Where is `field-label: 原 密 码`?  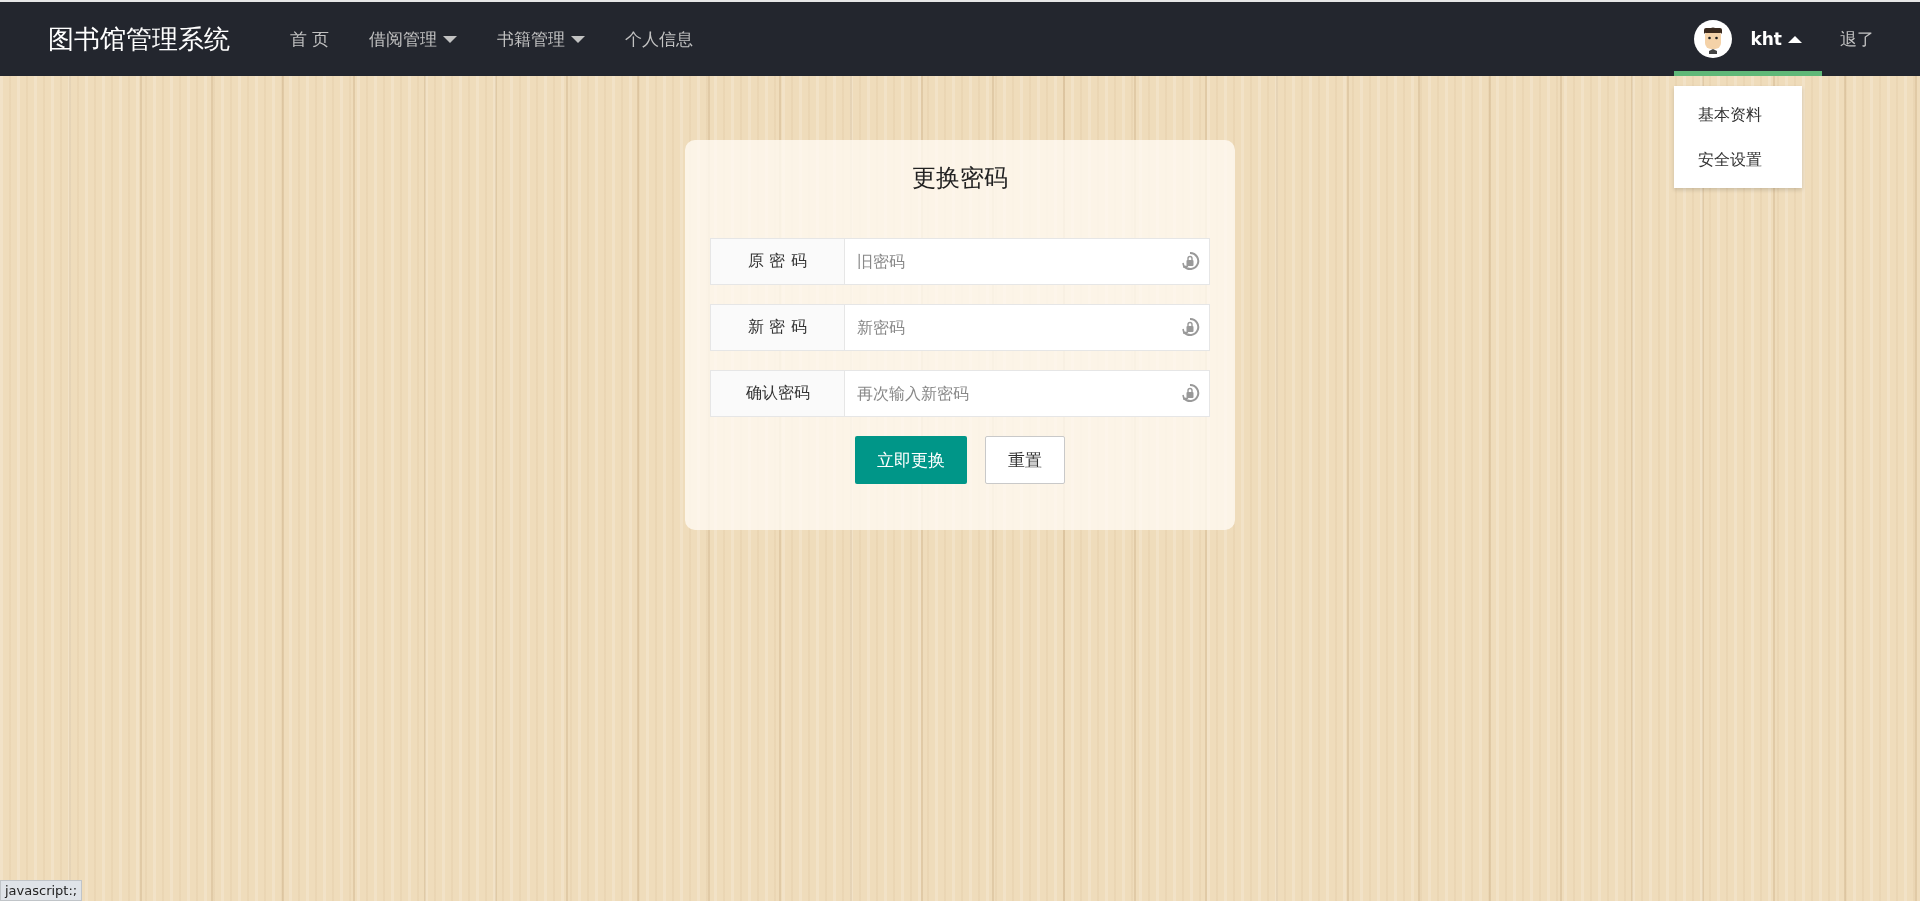
field-label: 原 密 码 is located at coordinates (777, 261).